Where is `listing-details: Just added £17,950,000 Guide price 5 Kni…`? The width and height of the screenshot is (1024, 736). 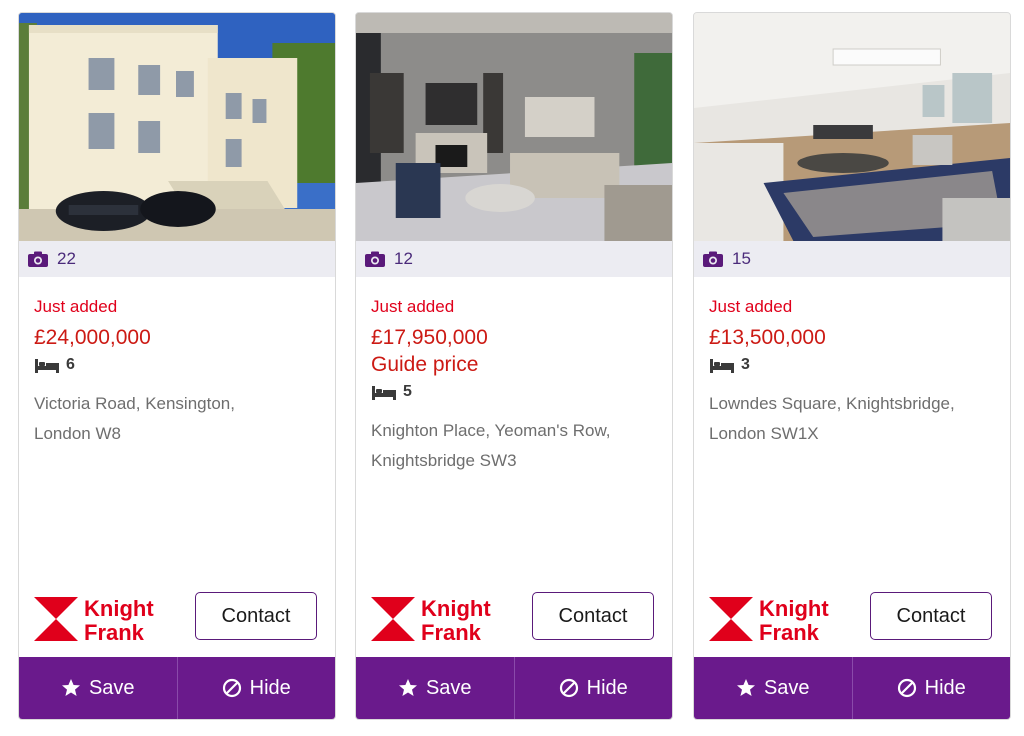
listing-details: Just added £17,950,000 Guide price 5 Kni… is located at coordinates (516, 386).